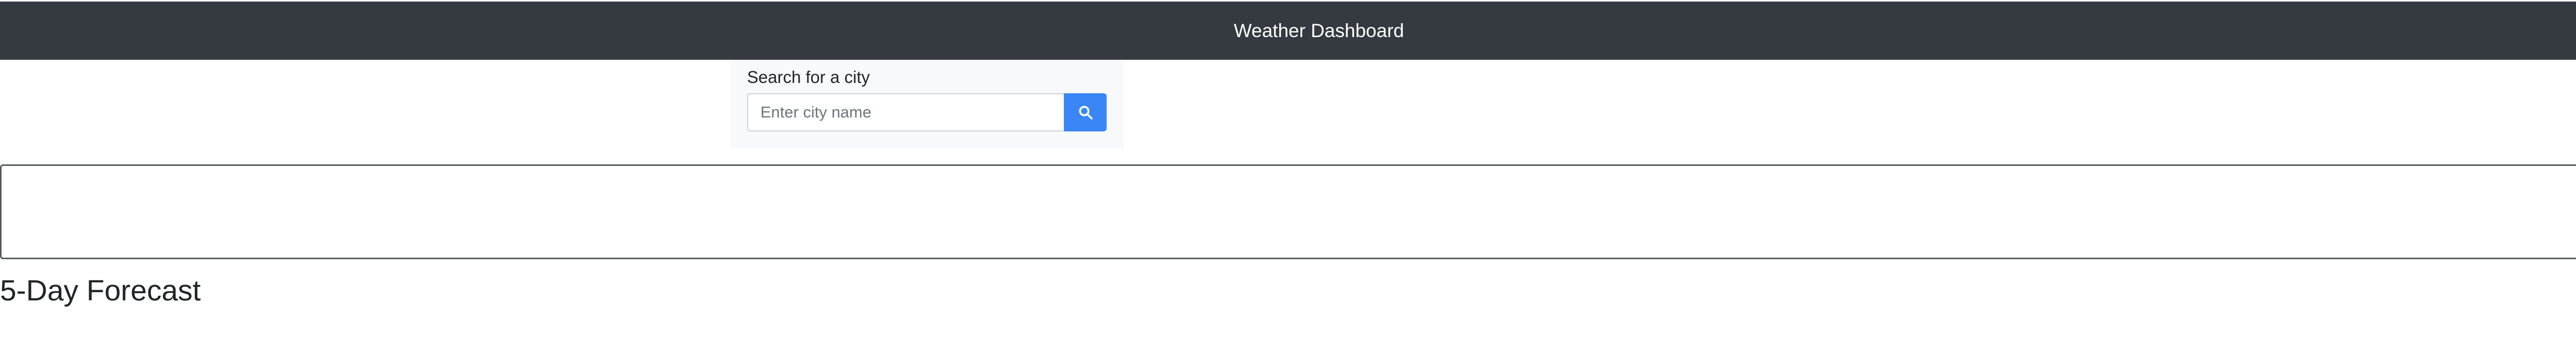  I want to click on search-label: Search for a city, so click(808, 77).